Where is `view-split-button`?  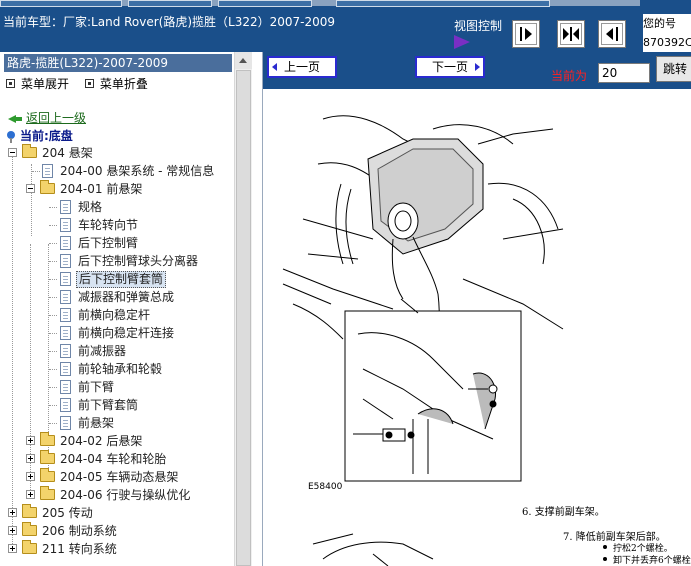
view-split-button is located at coordinates (571, 34).